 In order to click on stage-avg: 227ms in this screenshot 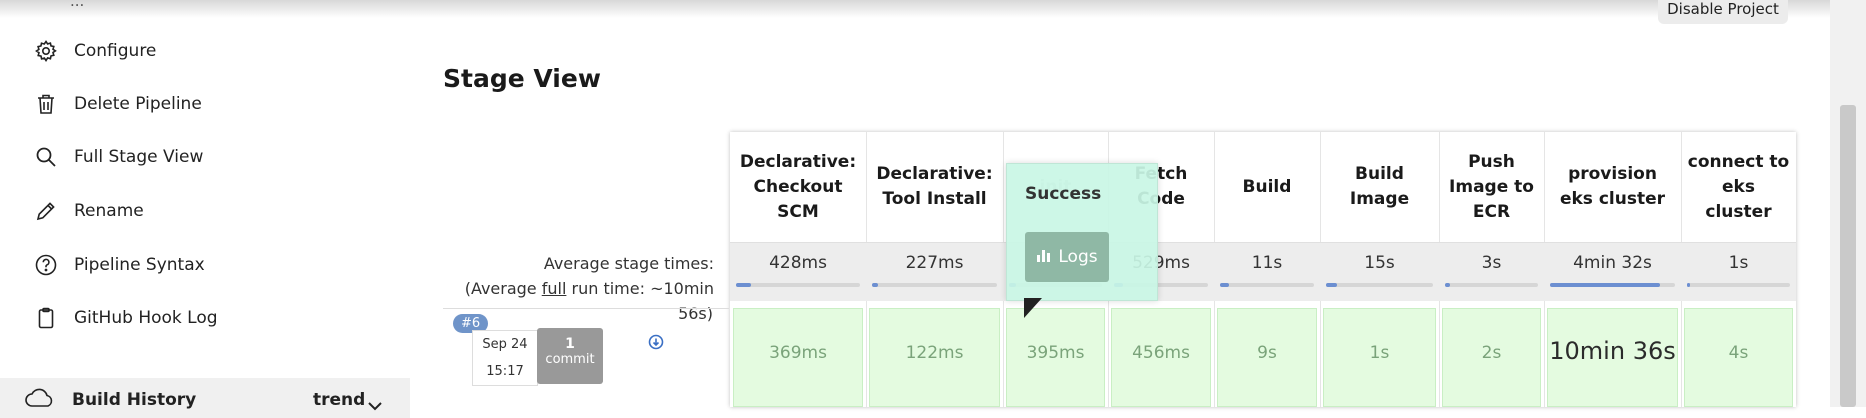, I will do `click(934, 271)`.